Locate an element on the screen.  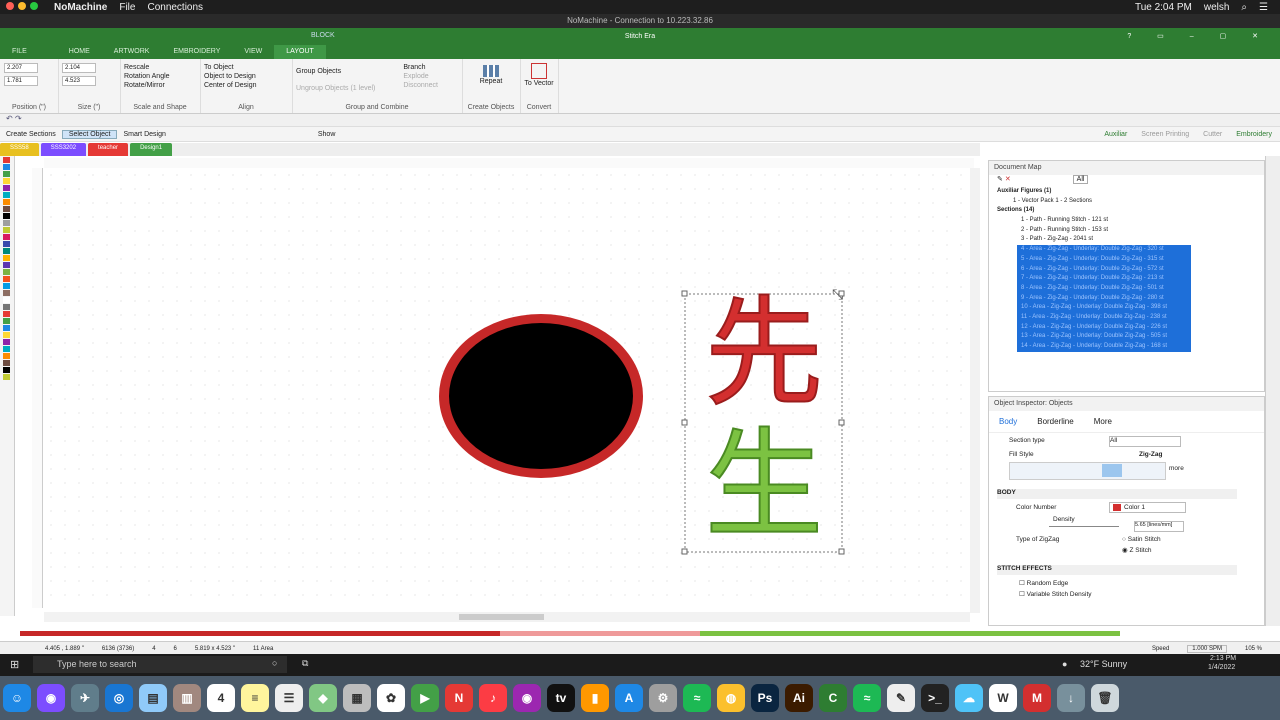
music-icon: ♪ is located at coordinates (493, 698).